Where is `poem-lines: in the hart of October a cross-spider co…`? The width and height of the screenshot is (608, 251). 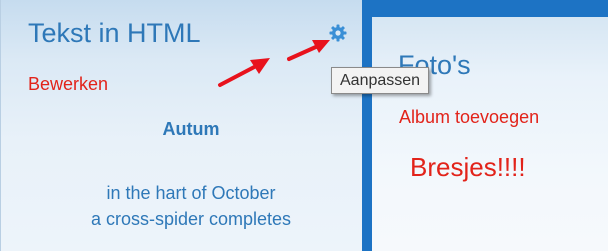 poem-lines: in the hart of October a cross-spider co… is located at coordinates (191, 206).